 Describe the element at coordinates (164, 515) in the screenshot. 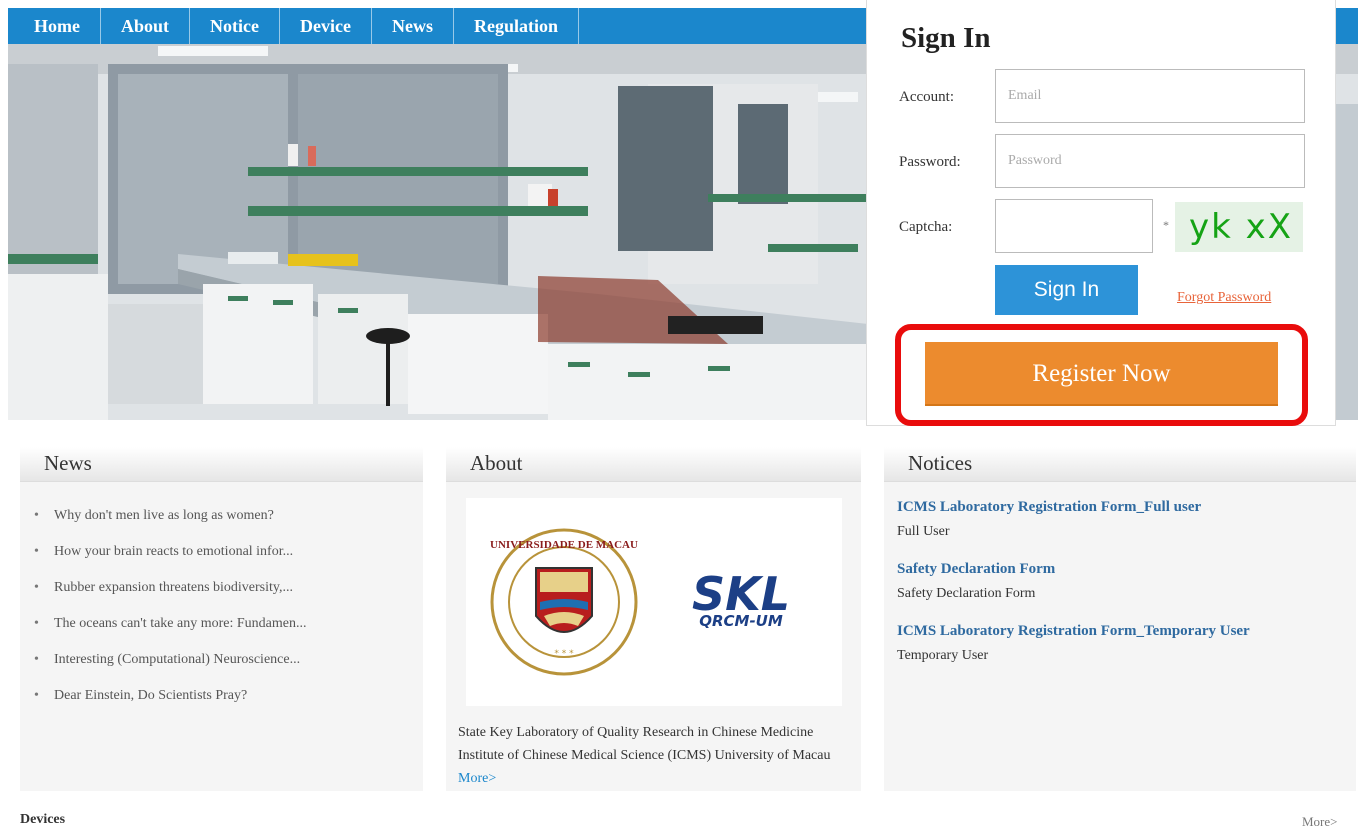

I see `news-item-title: Why don't men live as long as women?` at that location.